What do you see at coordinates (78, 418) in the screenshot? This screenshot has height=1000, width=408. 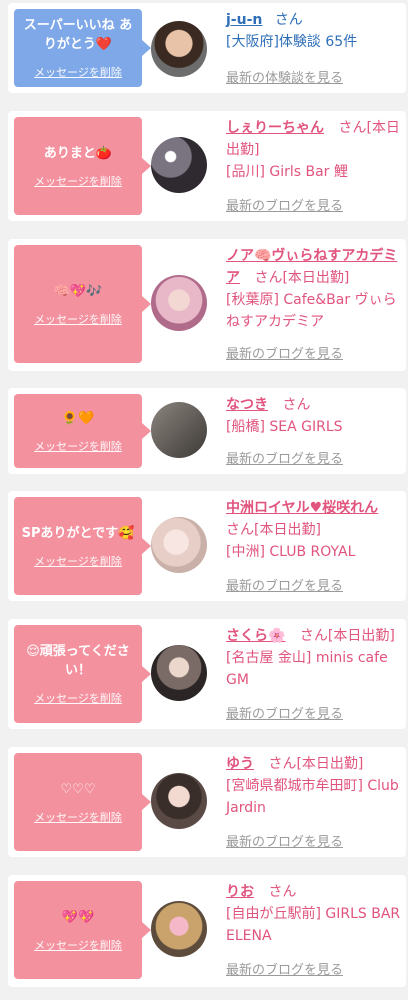 I see `message-text: 🌻🧡` at bounding box center [78, 418].